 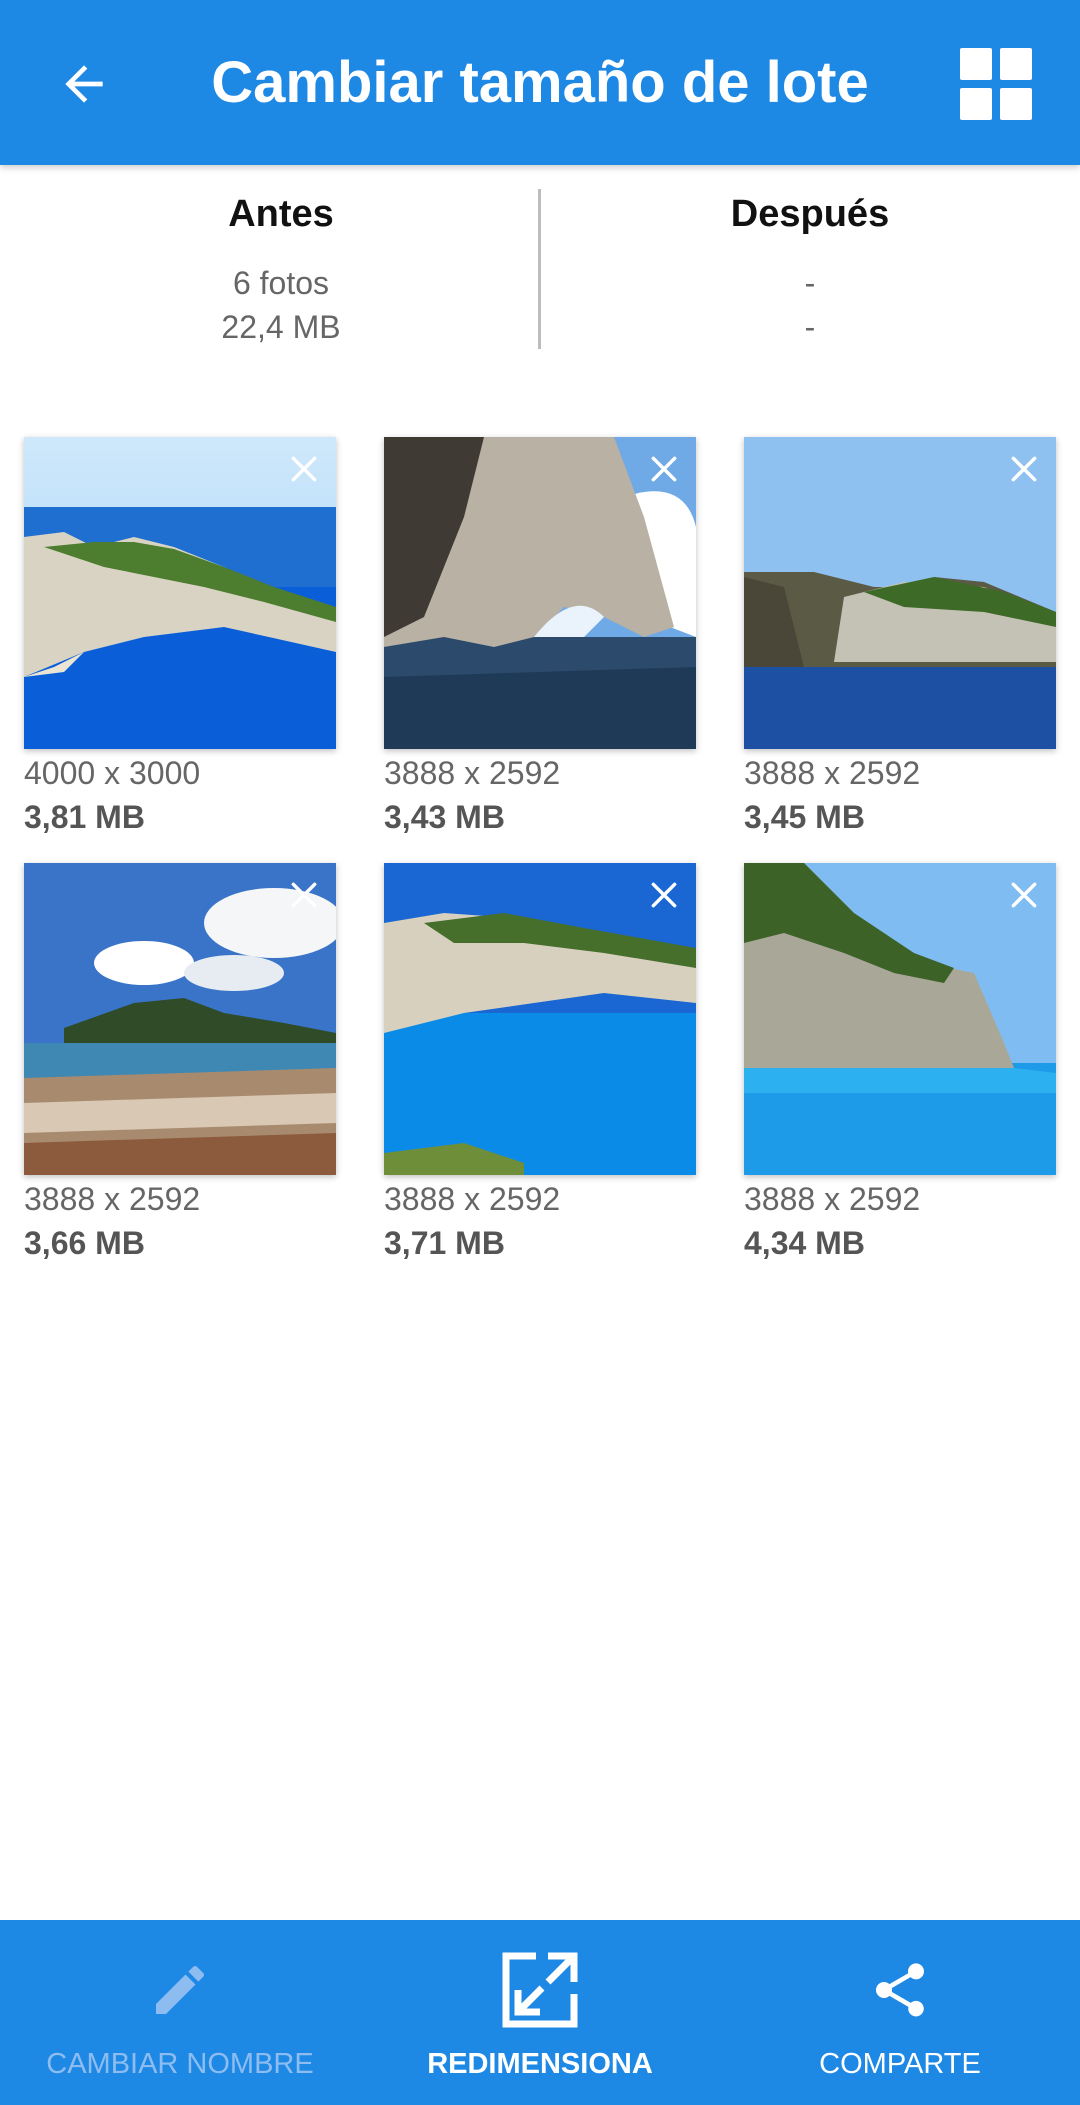 What do you see at coordinates (540, 1990) in the screenshot?
I see `resize-icon` at bounding box center [540, 1990].